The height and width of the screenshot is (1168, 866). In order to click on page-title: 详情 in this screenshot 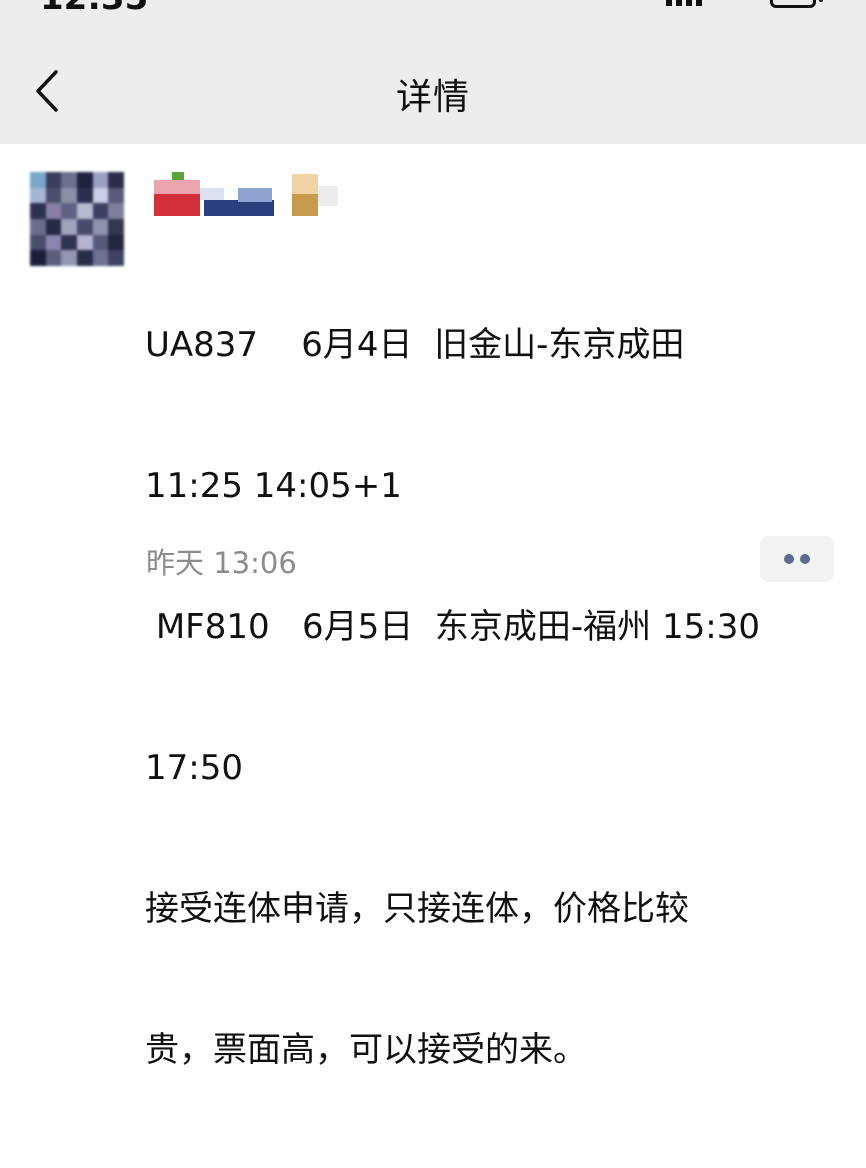, I will do `click(432, 97)`.